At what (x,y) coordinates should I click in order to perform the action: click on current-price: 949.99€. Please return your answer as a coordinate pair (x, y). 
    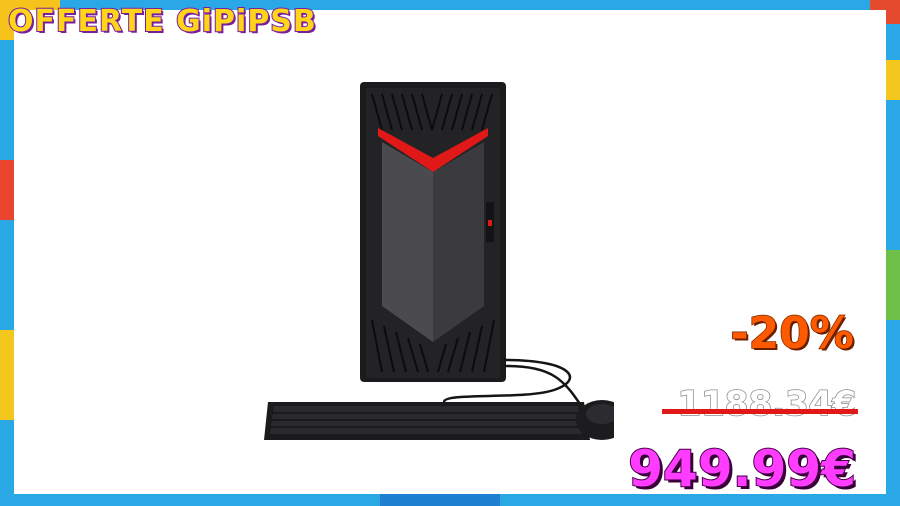
    Looking at the image, I should click on (742, 469).